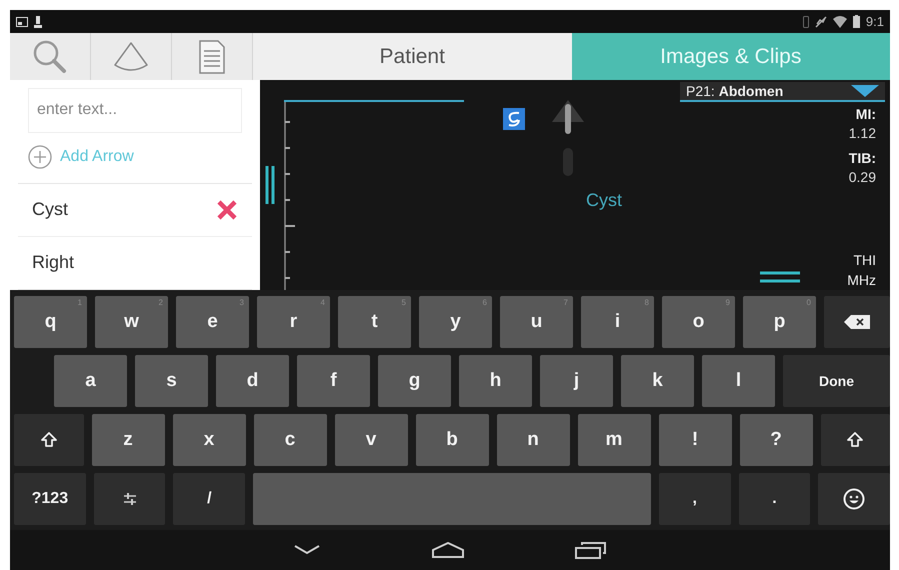 This screenshot has width=899, height=570. What do you see at coordinates (333, 381) in the screenshot?
I see `keyboard-key: f` at bounding box center [333, 381].